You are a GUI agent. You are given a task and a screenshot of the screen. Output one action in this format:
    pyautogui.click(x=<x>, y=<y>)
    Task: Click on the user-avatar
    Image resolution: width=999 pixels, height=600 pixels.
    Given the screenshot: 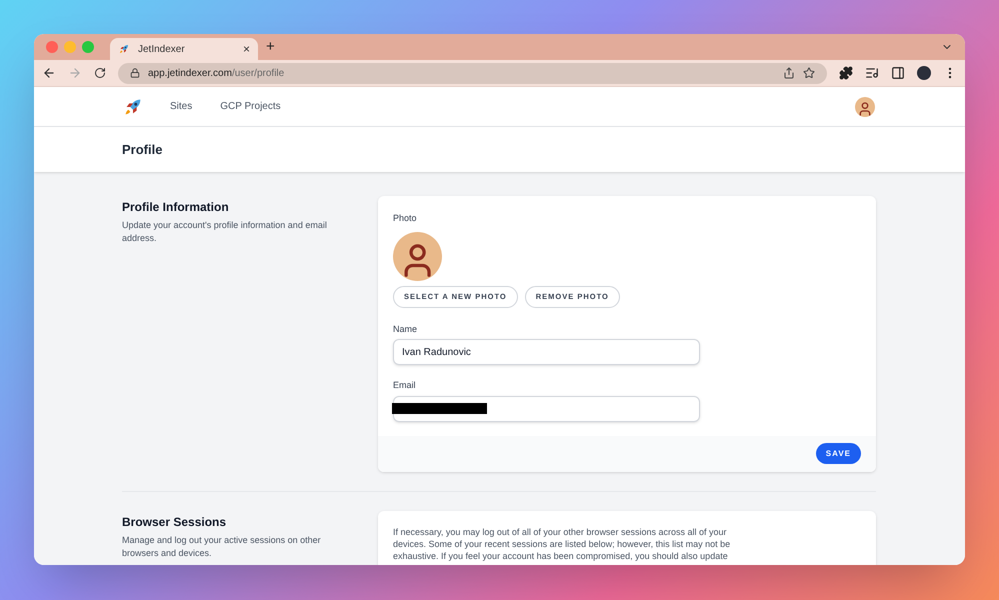 What is the action you would take?
    pyautogui.click(x=865, y=106)
    